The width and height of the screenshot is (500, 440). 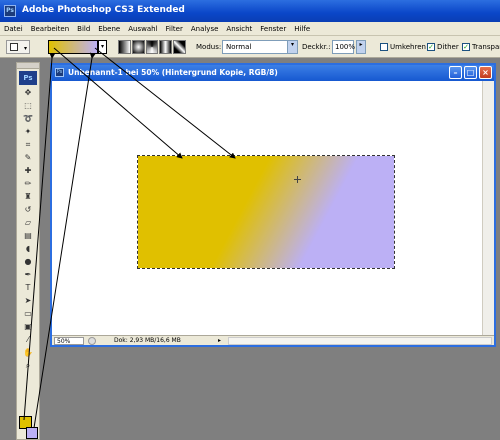 I want to click on mode-value: Normal, so click(x=239, y=47).